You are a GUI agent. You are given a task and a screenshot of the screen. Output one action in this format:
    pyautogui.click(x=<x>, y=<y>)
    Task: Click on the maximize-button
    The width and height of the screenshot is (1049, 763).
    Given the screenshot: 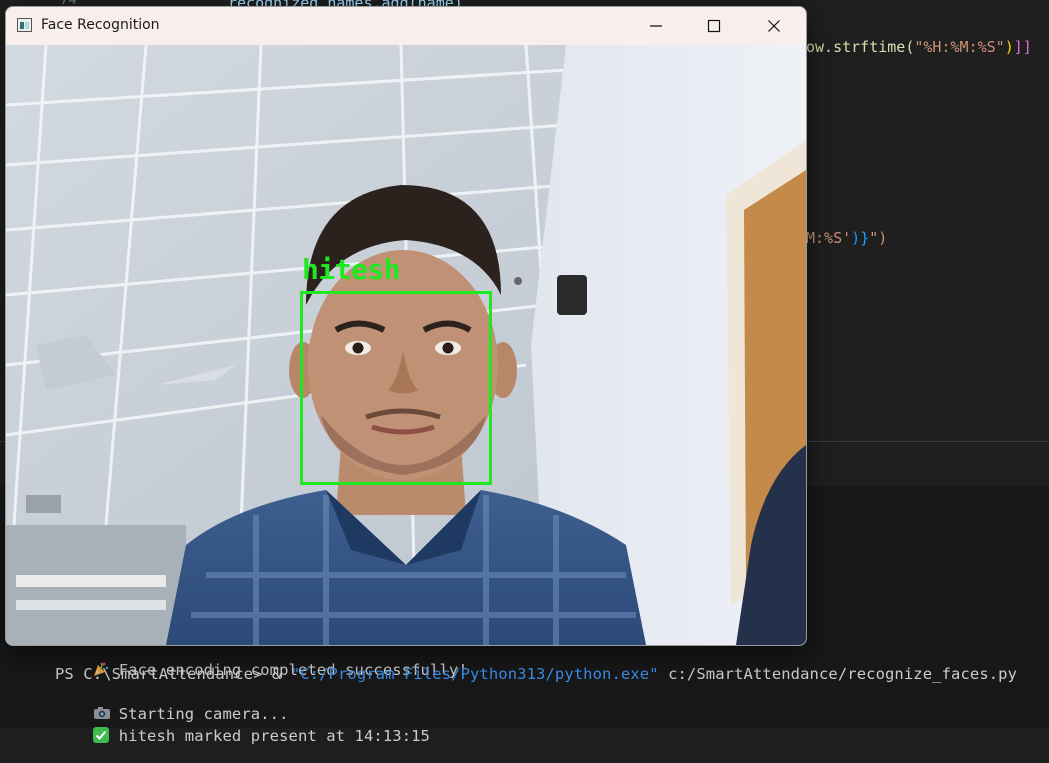 What is the action you would take?
    pyautogui.click(x=715, y=26)
    